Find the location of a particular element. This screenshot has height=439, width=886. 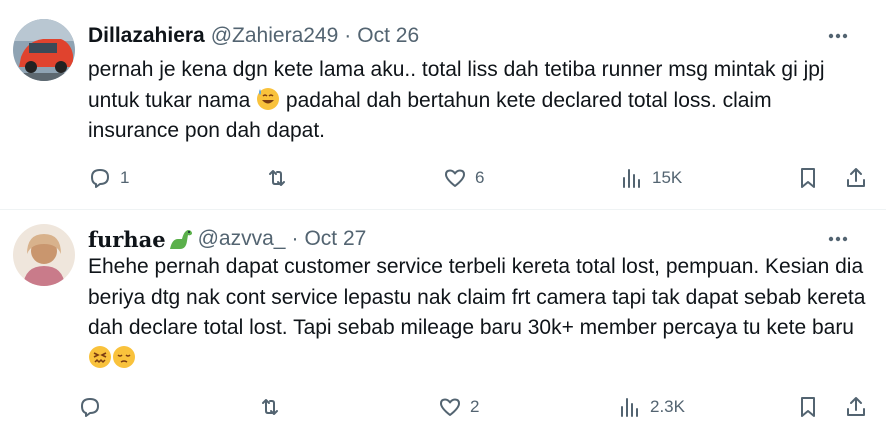

reply-button is located at coordinates (94, 407).